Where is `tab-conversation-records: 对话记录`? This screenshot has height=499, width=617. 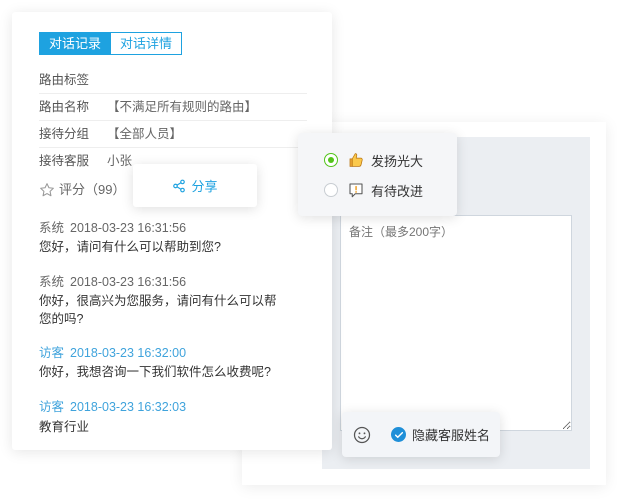
tab-conversation-records: 对话记录 is located at coordinates (75, 43).